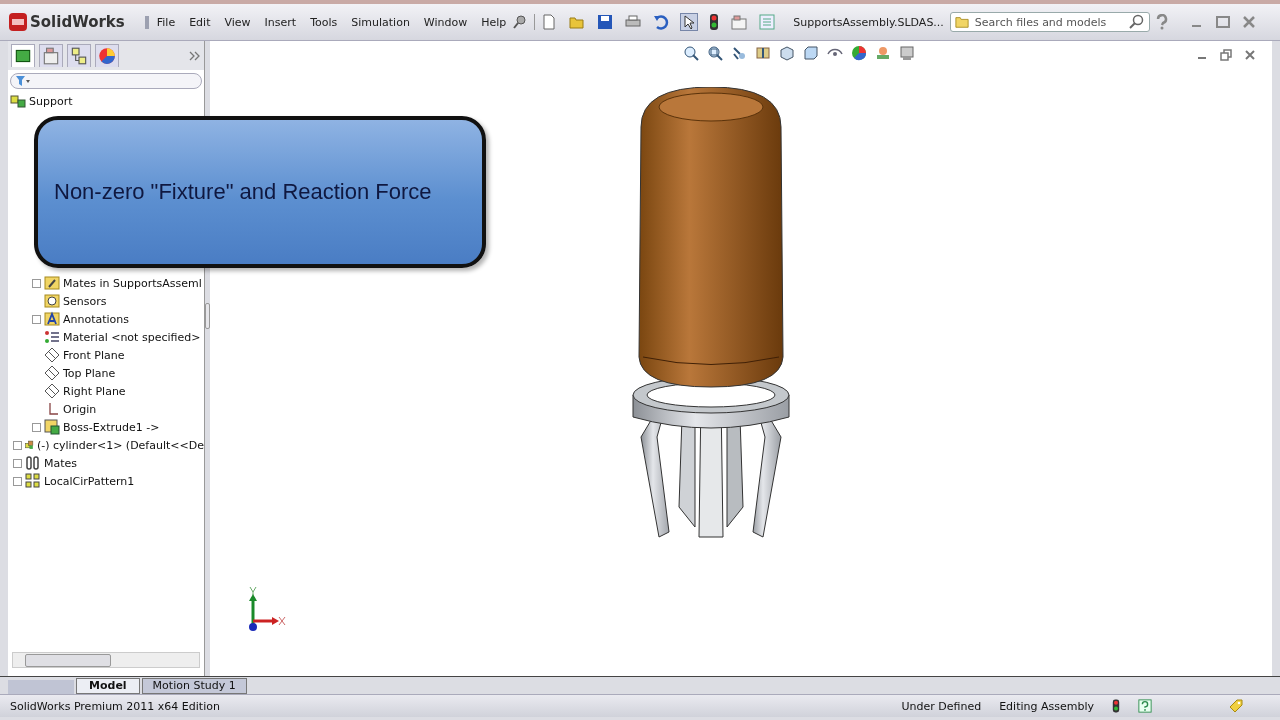 The height and width of the screenshot is (720, 1280). What do you see at coordinates (1236, 706) in the screenshot?
I see `tag-icon` at bounding box center [1236, 706].